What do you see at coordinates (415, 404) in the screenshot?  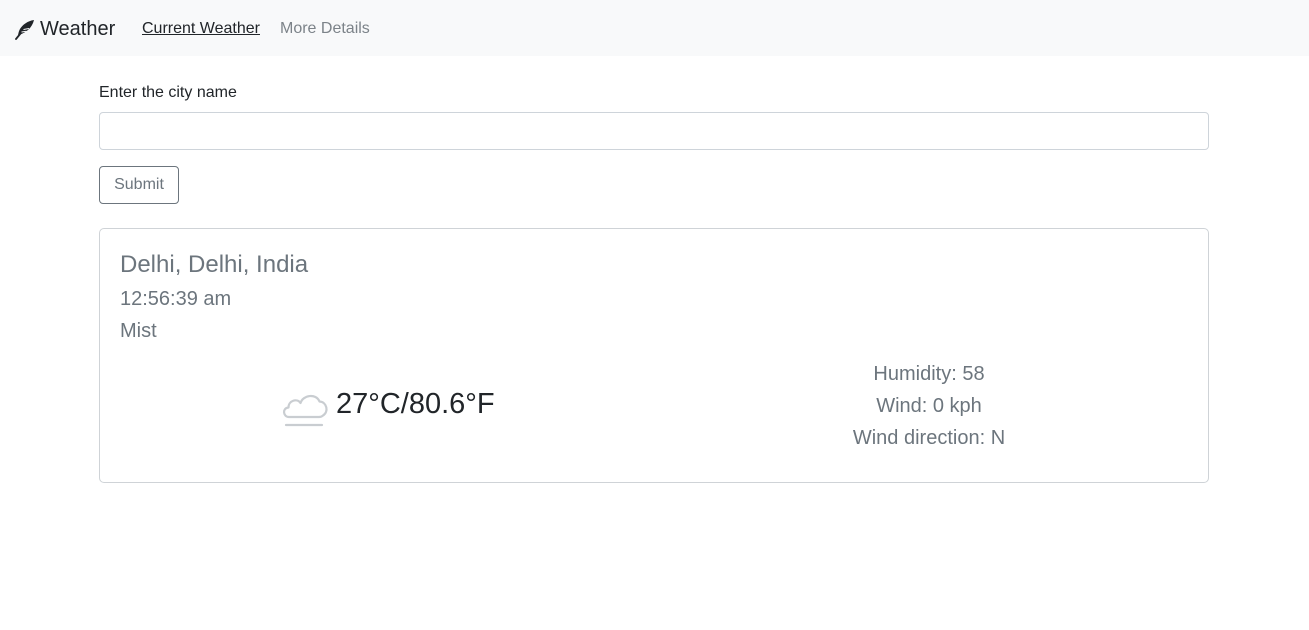 I see `temperature: 27°C/80.6°F` at bounding box center [415, 404].